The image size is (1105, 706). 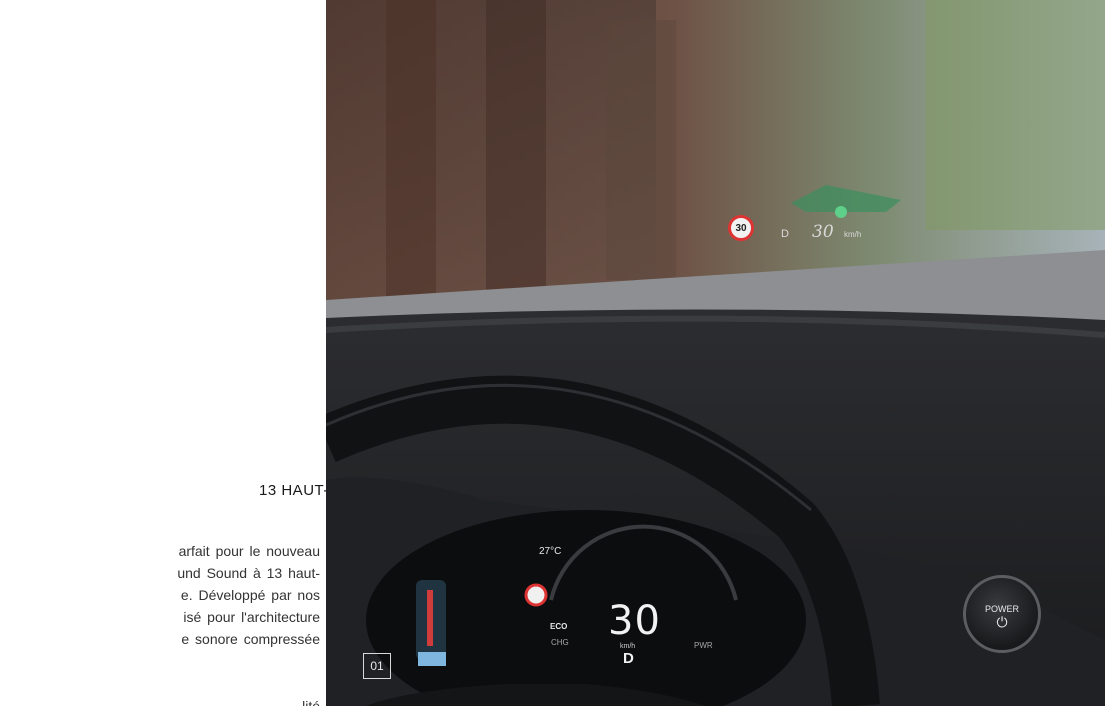 I want to click on image-index-badge: 01, so click(x=377, y=666).